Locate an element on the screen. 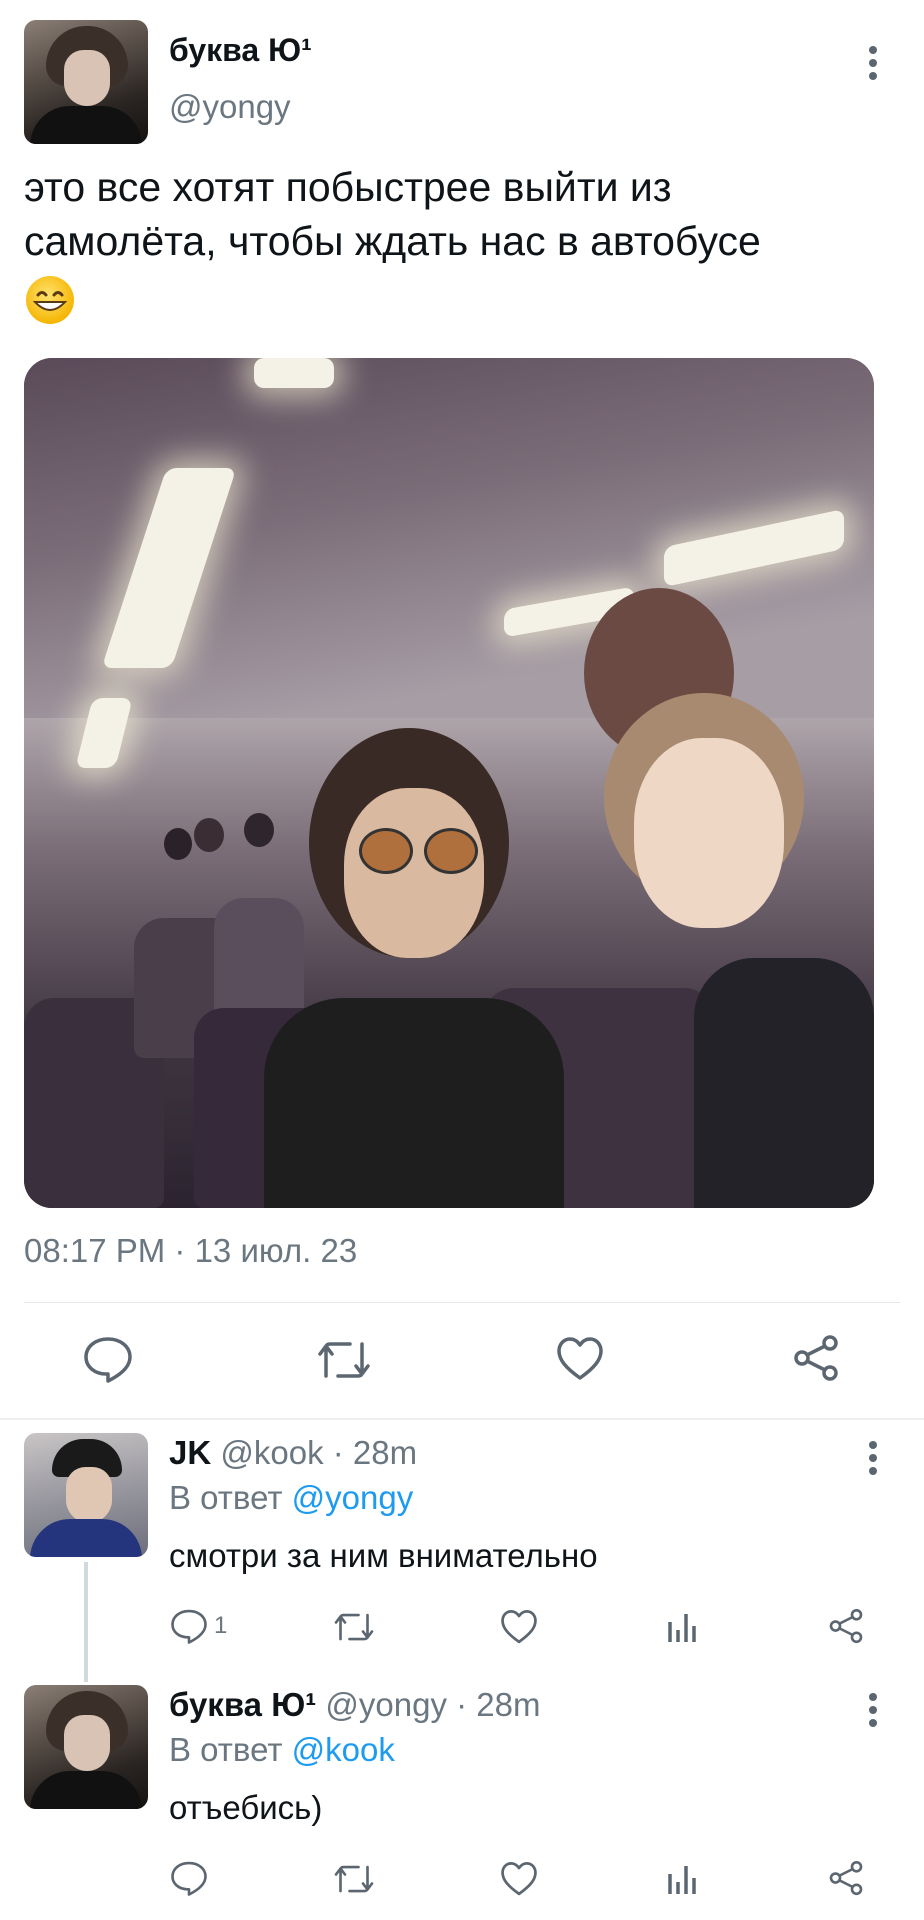 The image size is (924, 1920). reply-author-name: JK is located at coordinates (190, 1452).